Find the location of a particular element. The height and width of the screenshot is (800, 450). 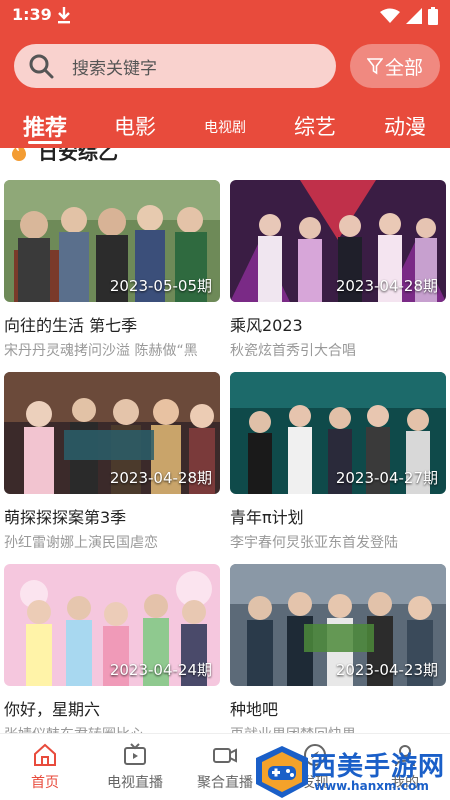

signal-icon is located at coordinates (414, 16).